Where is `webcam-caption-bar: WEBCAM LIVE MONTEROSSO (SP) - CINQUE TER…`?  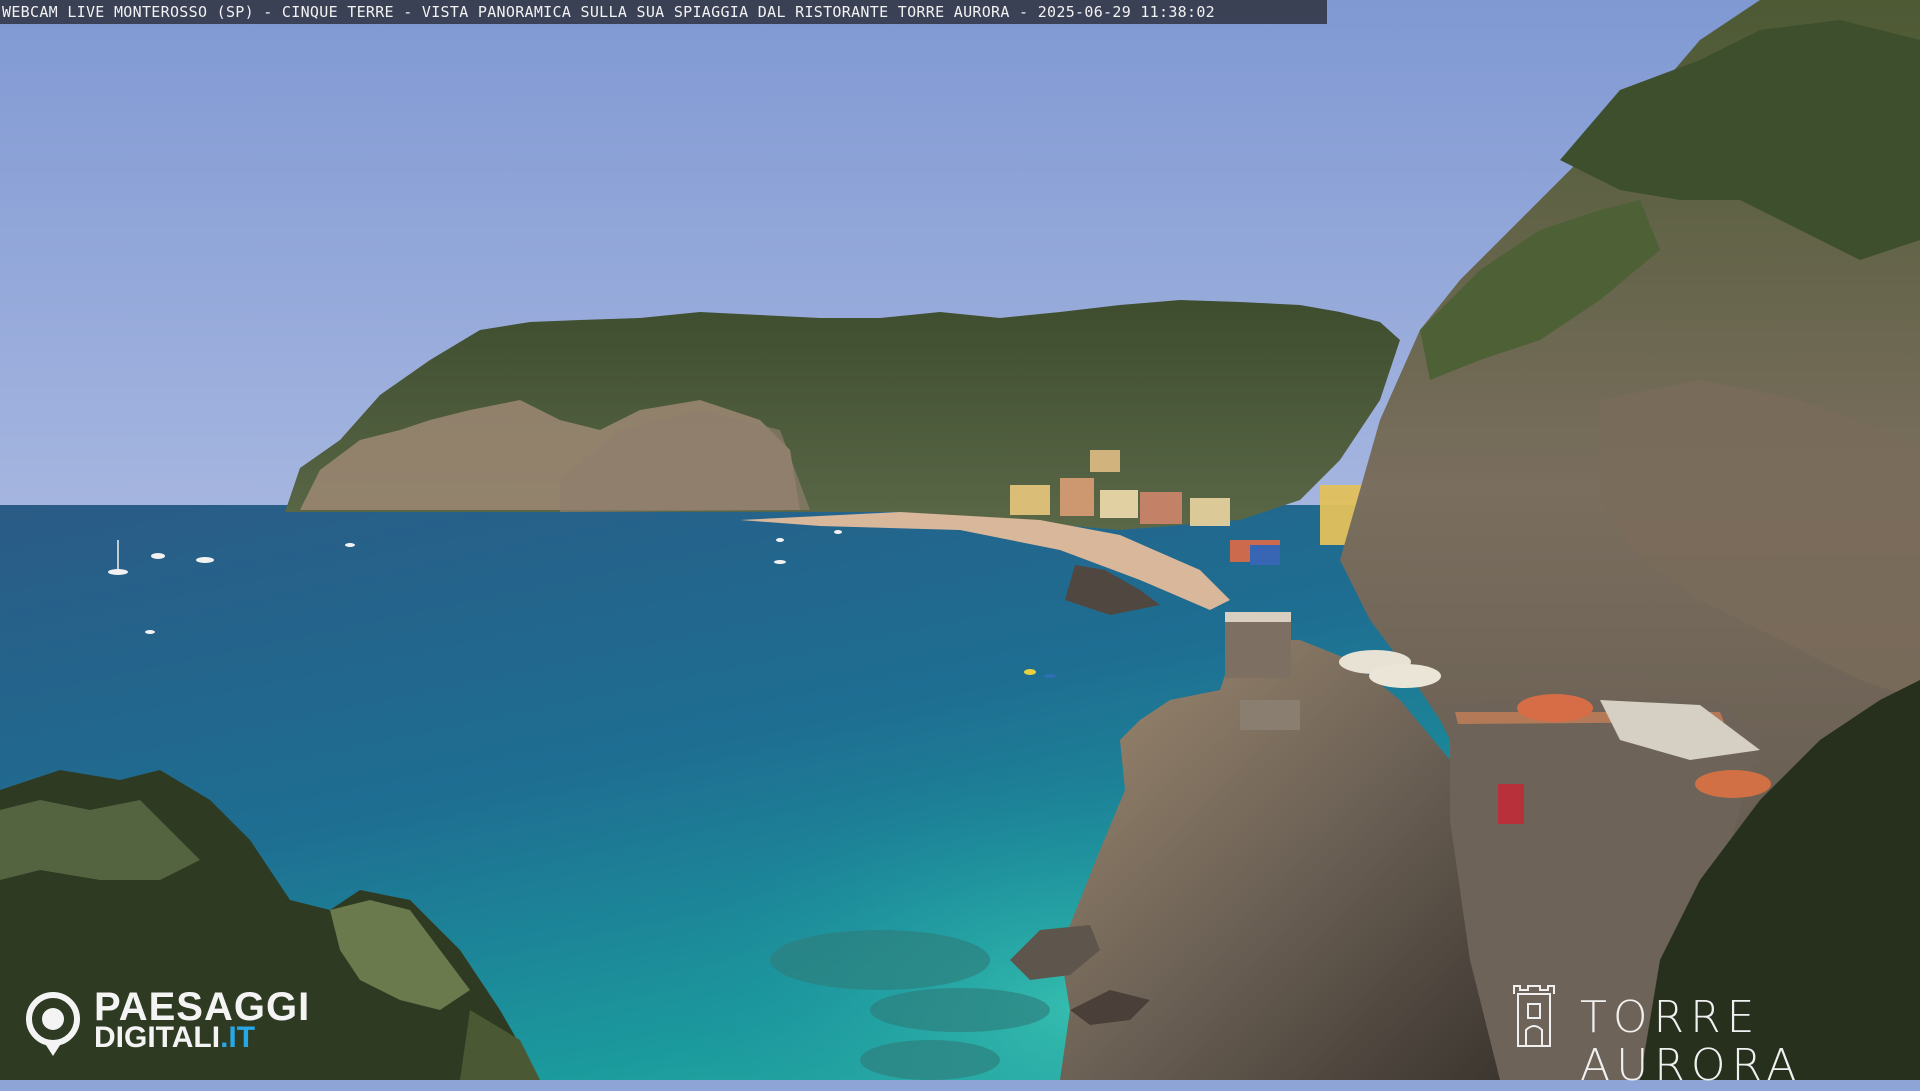
webcam-caption-bar: WEBCAM LIVE MONTEROSSO (SP) - CINQUE TER… is located at coordinates (663, 12).